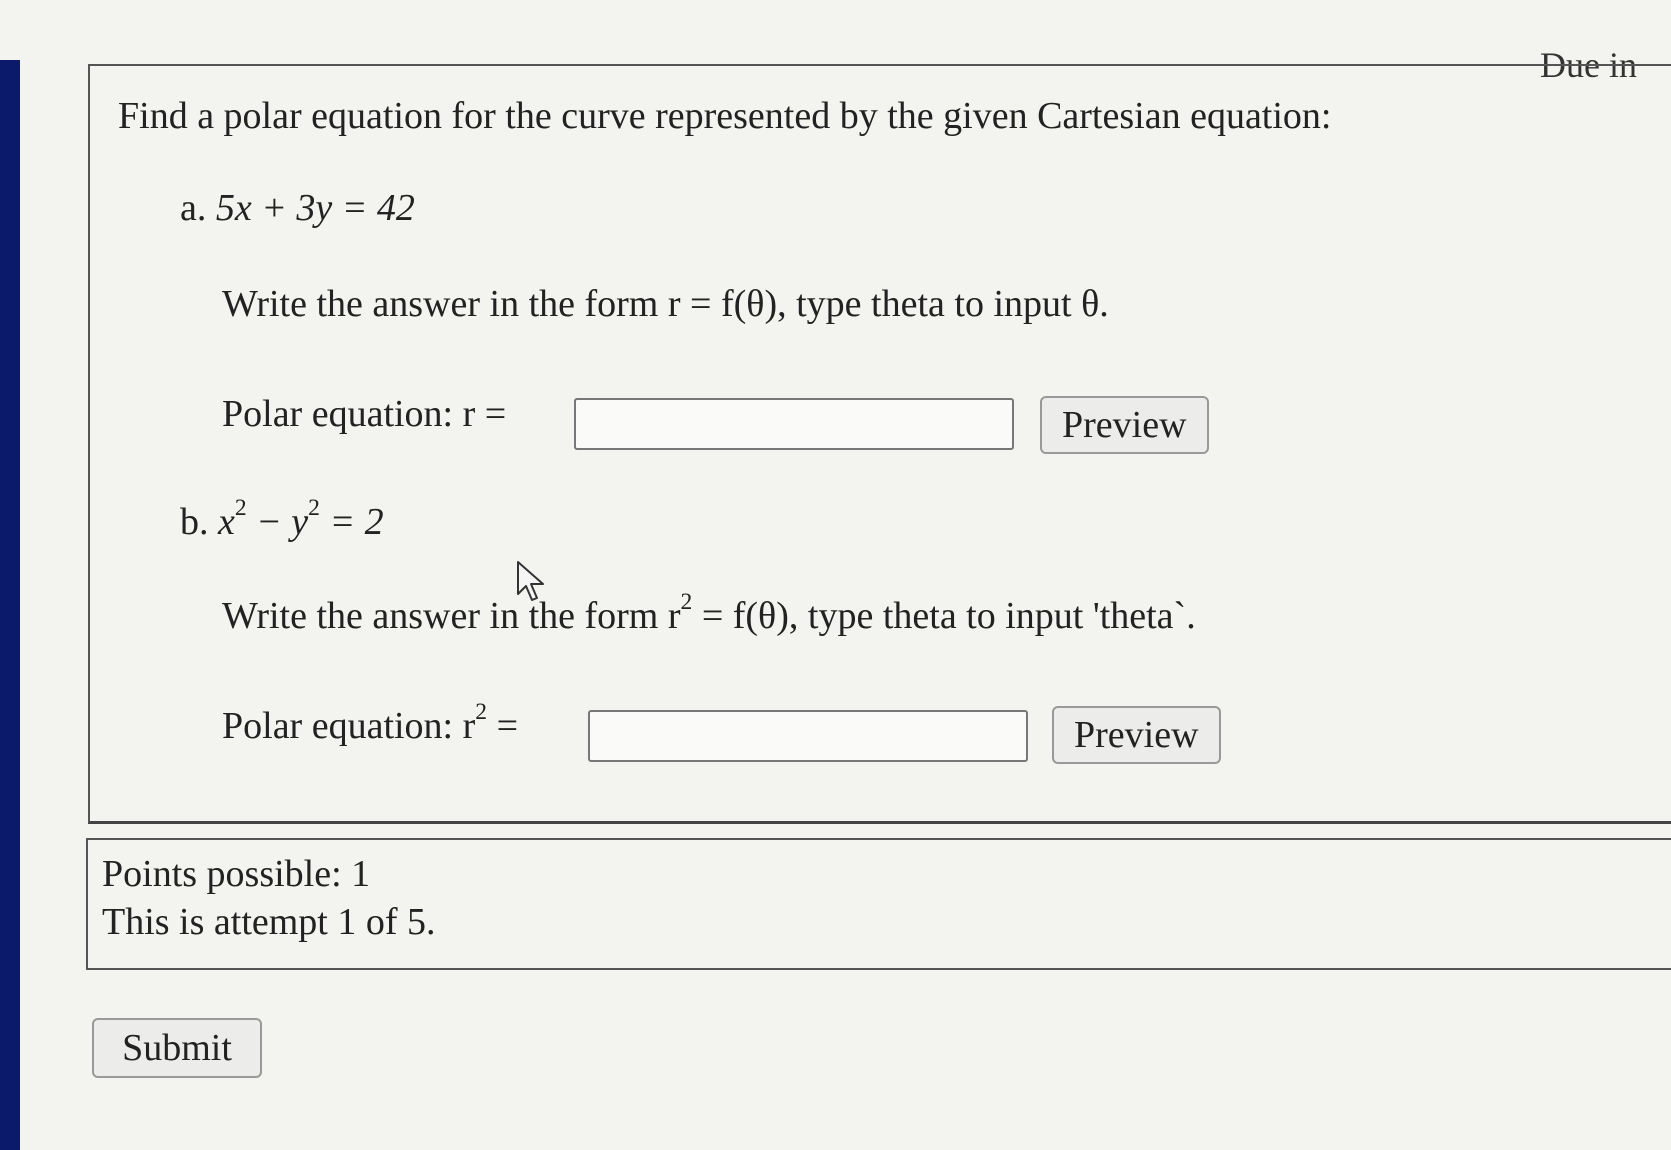  I want to click on left-edge-bar, so click(10, 605).